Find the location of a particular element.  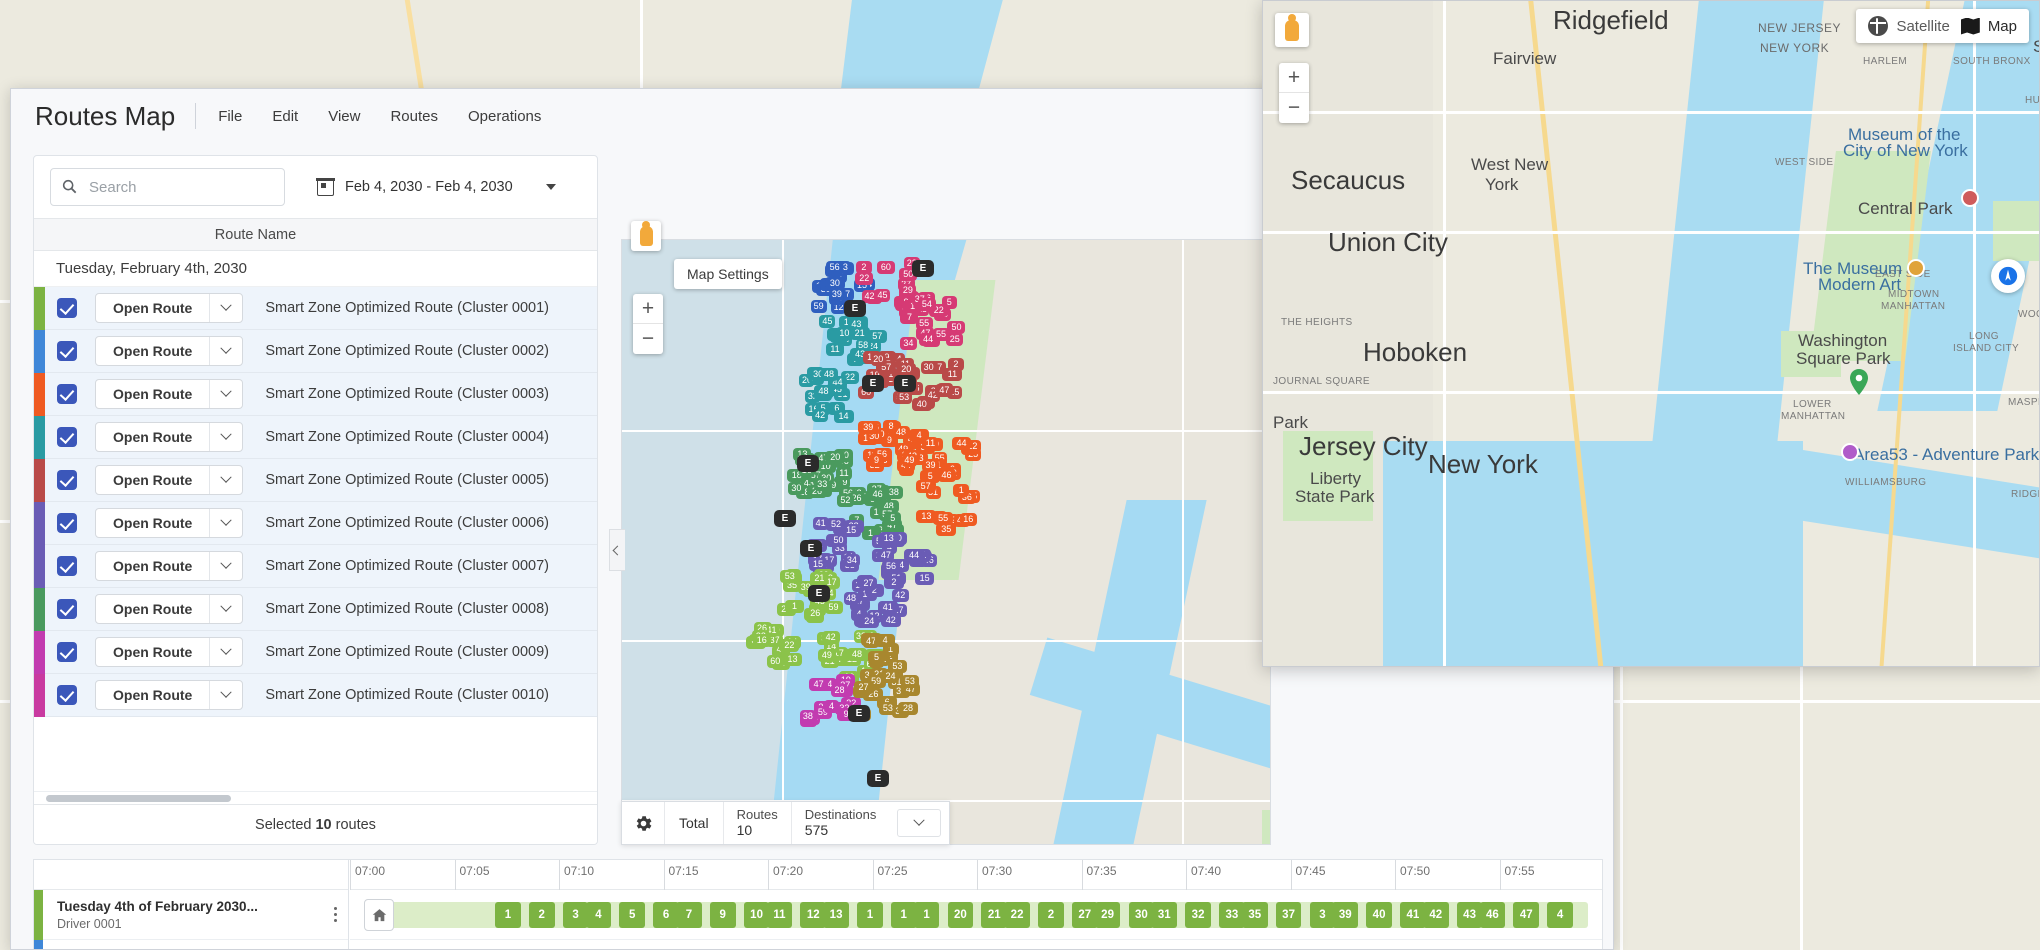

scrollbar-thumb is located at coordinates (138, 798).